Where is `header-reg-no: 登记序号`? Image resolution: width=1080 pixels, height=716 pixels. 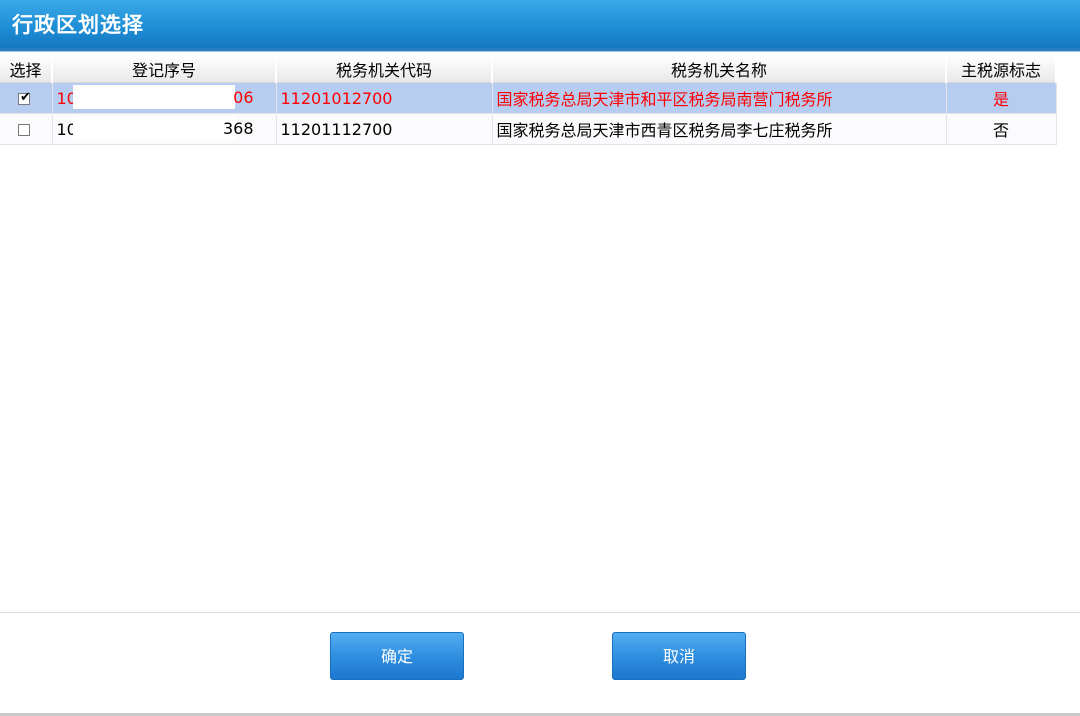 header-reg-no: 登记序号 is located at coordinates (164, 69).